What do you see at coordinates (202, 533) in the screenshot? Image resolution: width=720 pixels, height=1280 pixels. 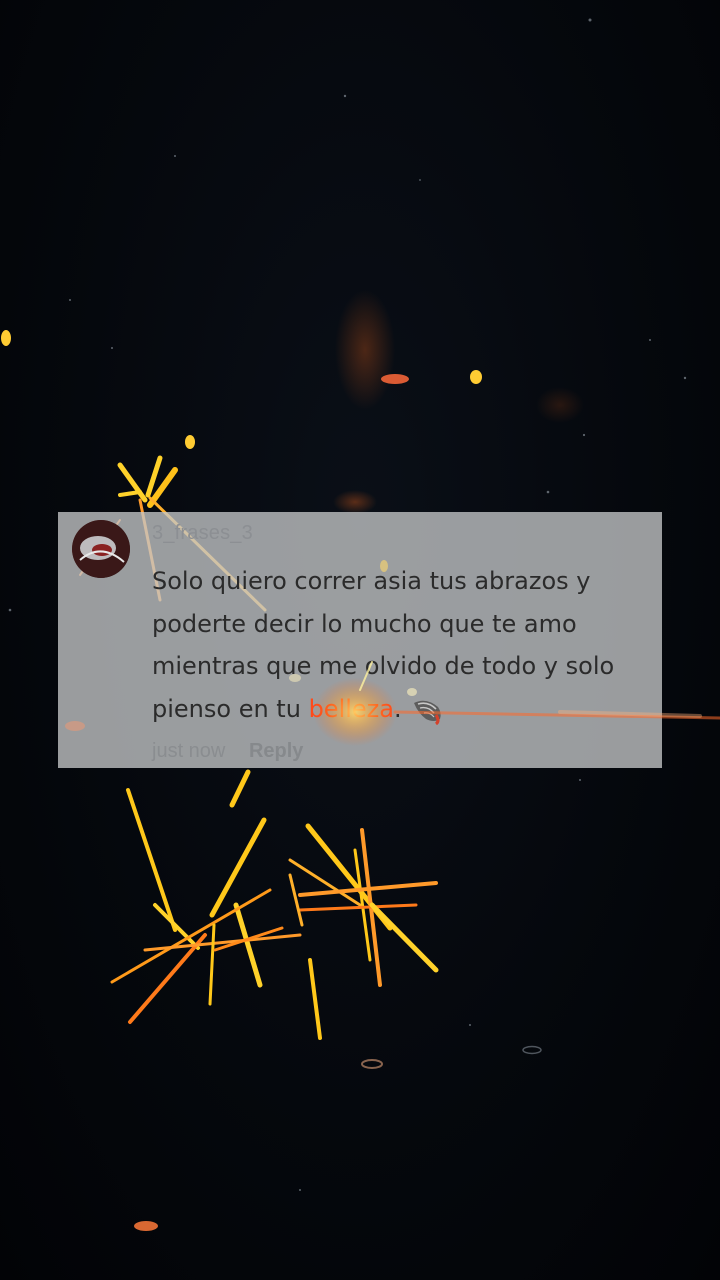 I see `comment-username: 3_frases_3` at bounding box center [202, 533].